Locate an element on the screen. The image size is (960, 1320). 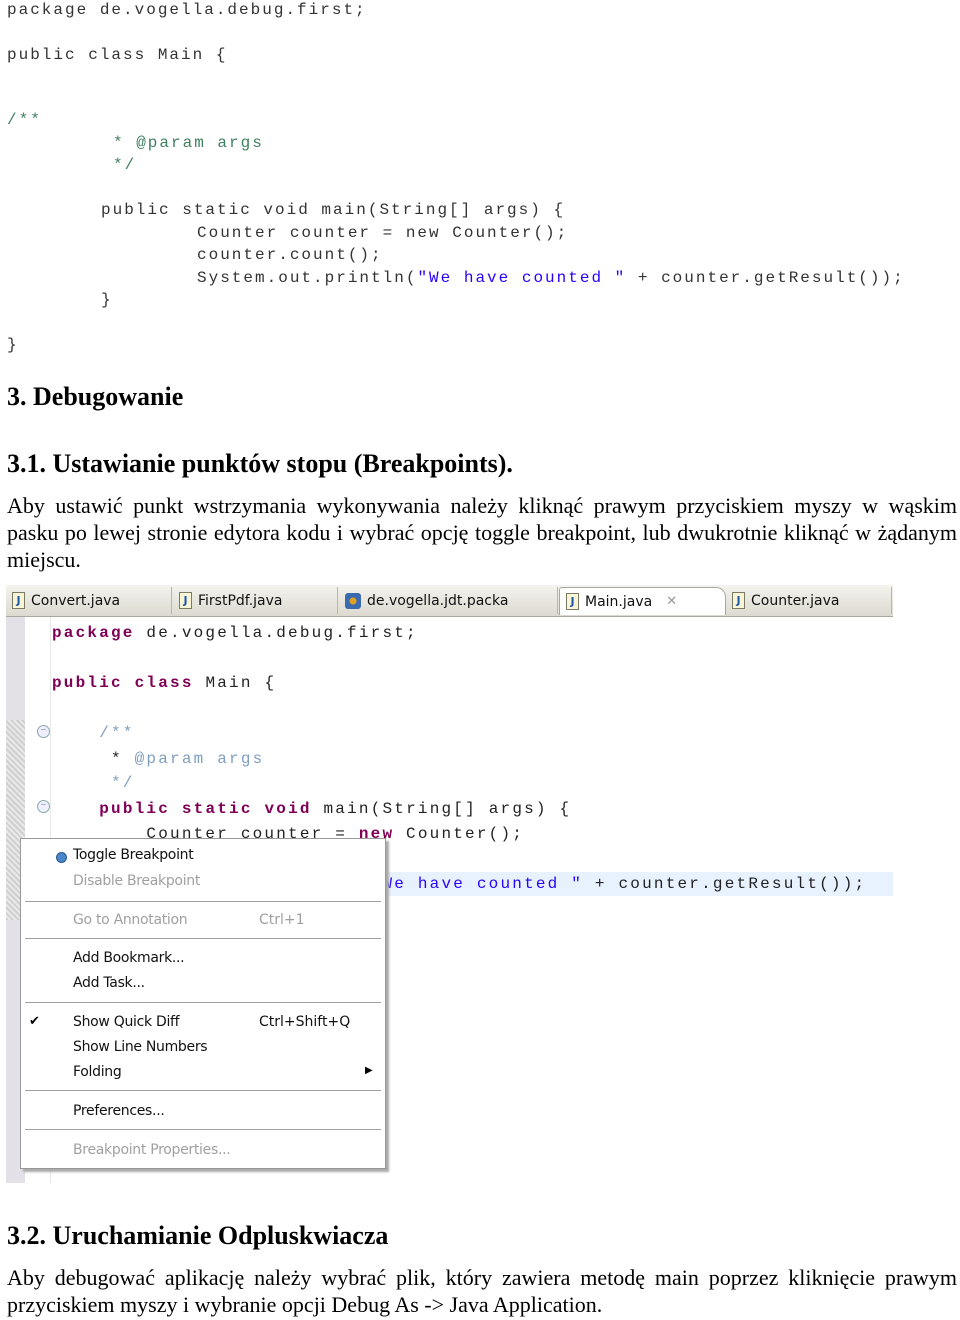
submenu-arrow-icon: ▶ is located at coordinates (369, 1070).